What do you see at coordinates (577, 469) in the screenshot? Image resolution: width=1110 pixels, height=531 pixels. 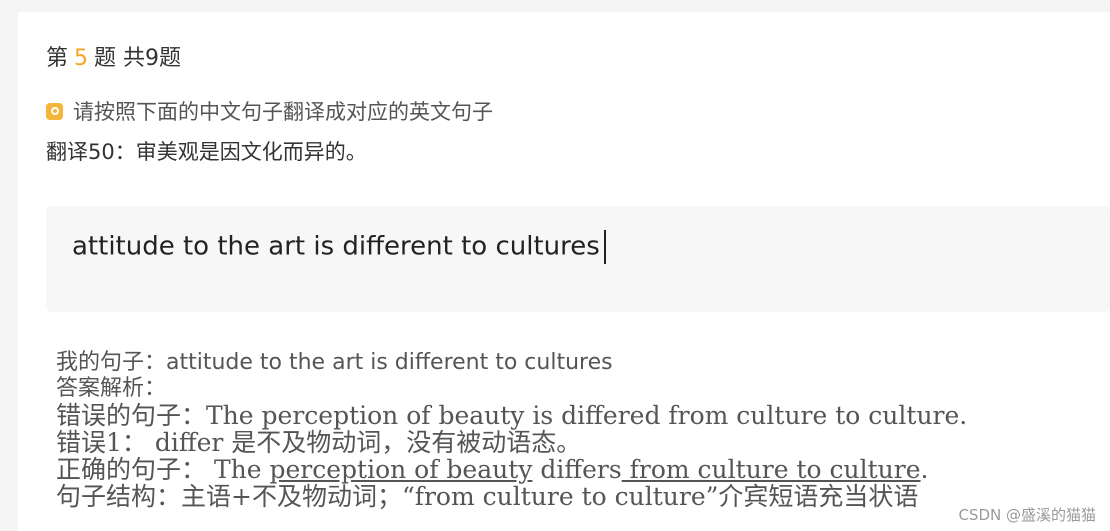 I see `correct-part-verb: differs` at bounding box center [577, 469].